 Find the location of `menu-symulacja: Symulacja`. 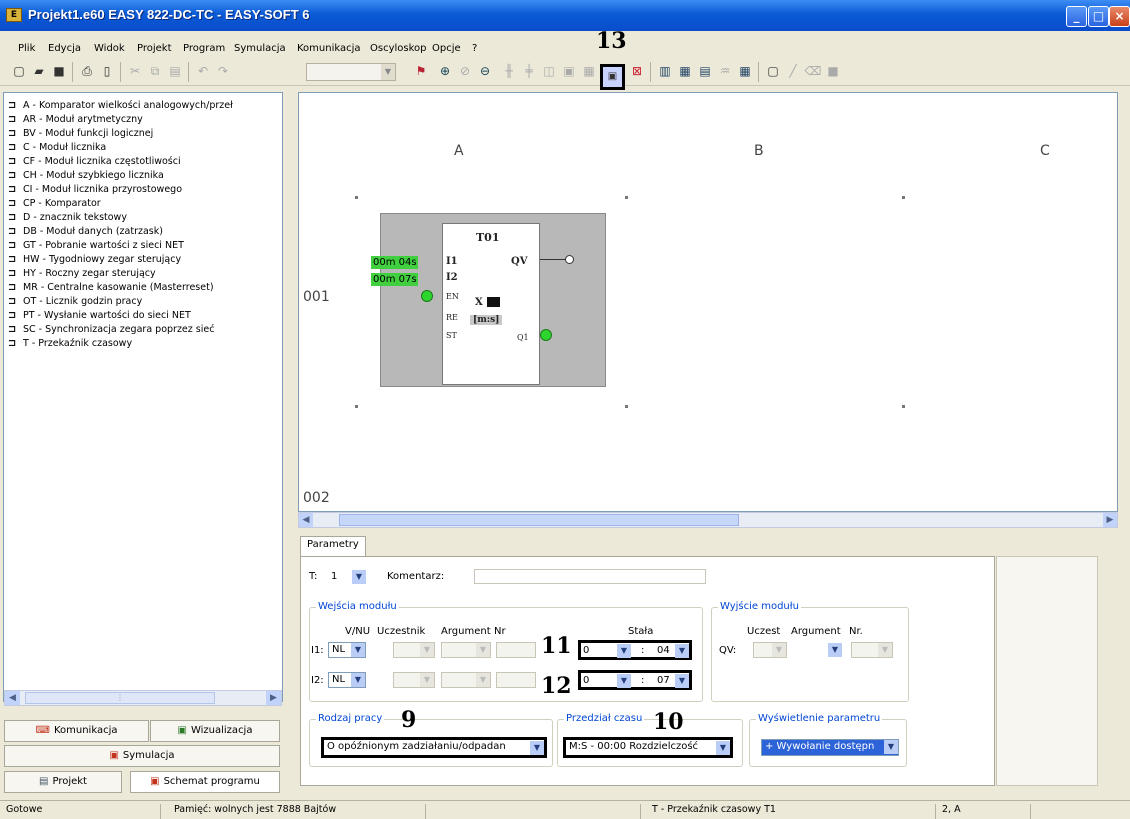

menu-symulacja: Symulacja is located at coordinates (260, 48).